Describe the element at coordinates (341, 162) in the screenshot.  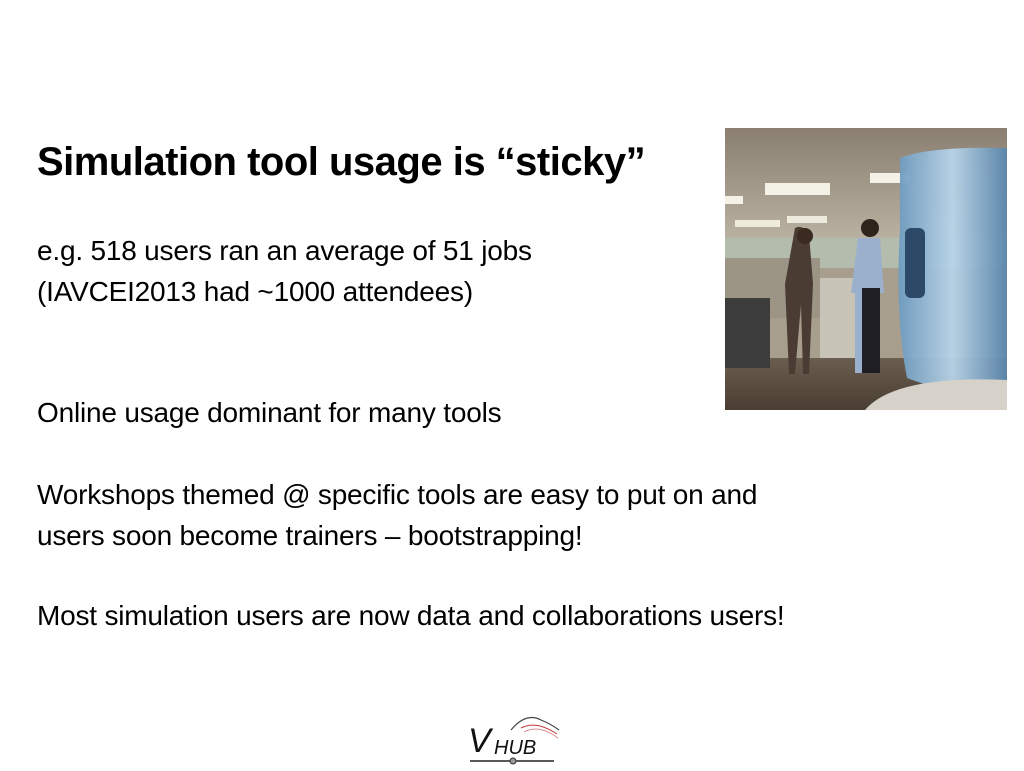
I see `slide-title: Simulation tool usage is “sticky”` at that location.